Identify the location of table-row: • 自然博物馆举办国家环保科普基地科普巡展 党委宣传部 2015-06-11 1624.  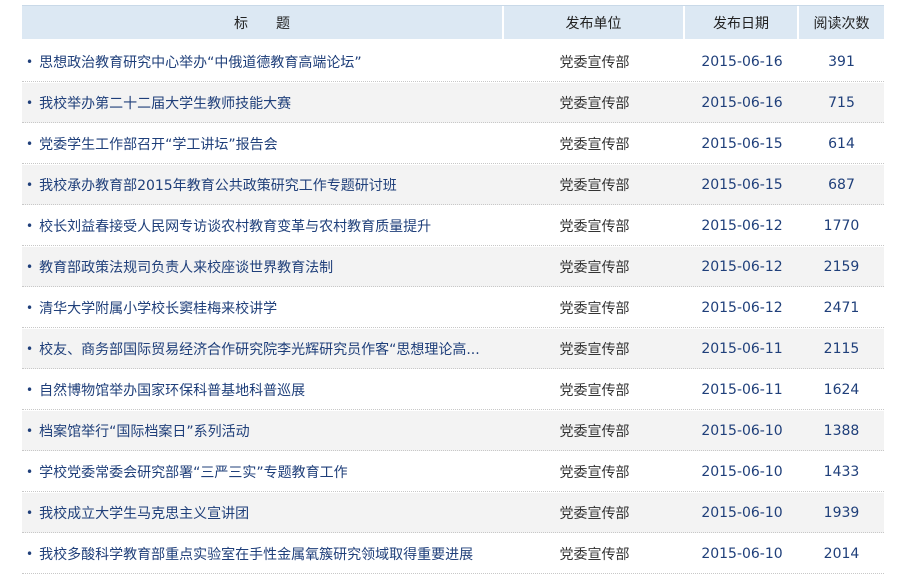
(453, 390).